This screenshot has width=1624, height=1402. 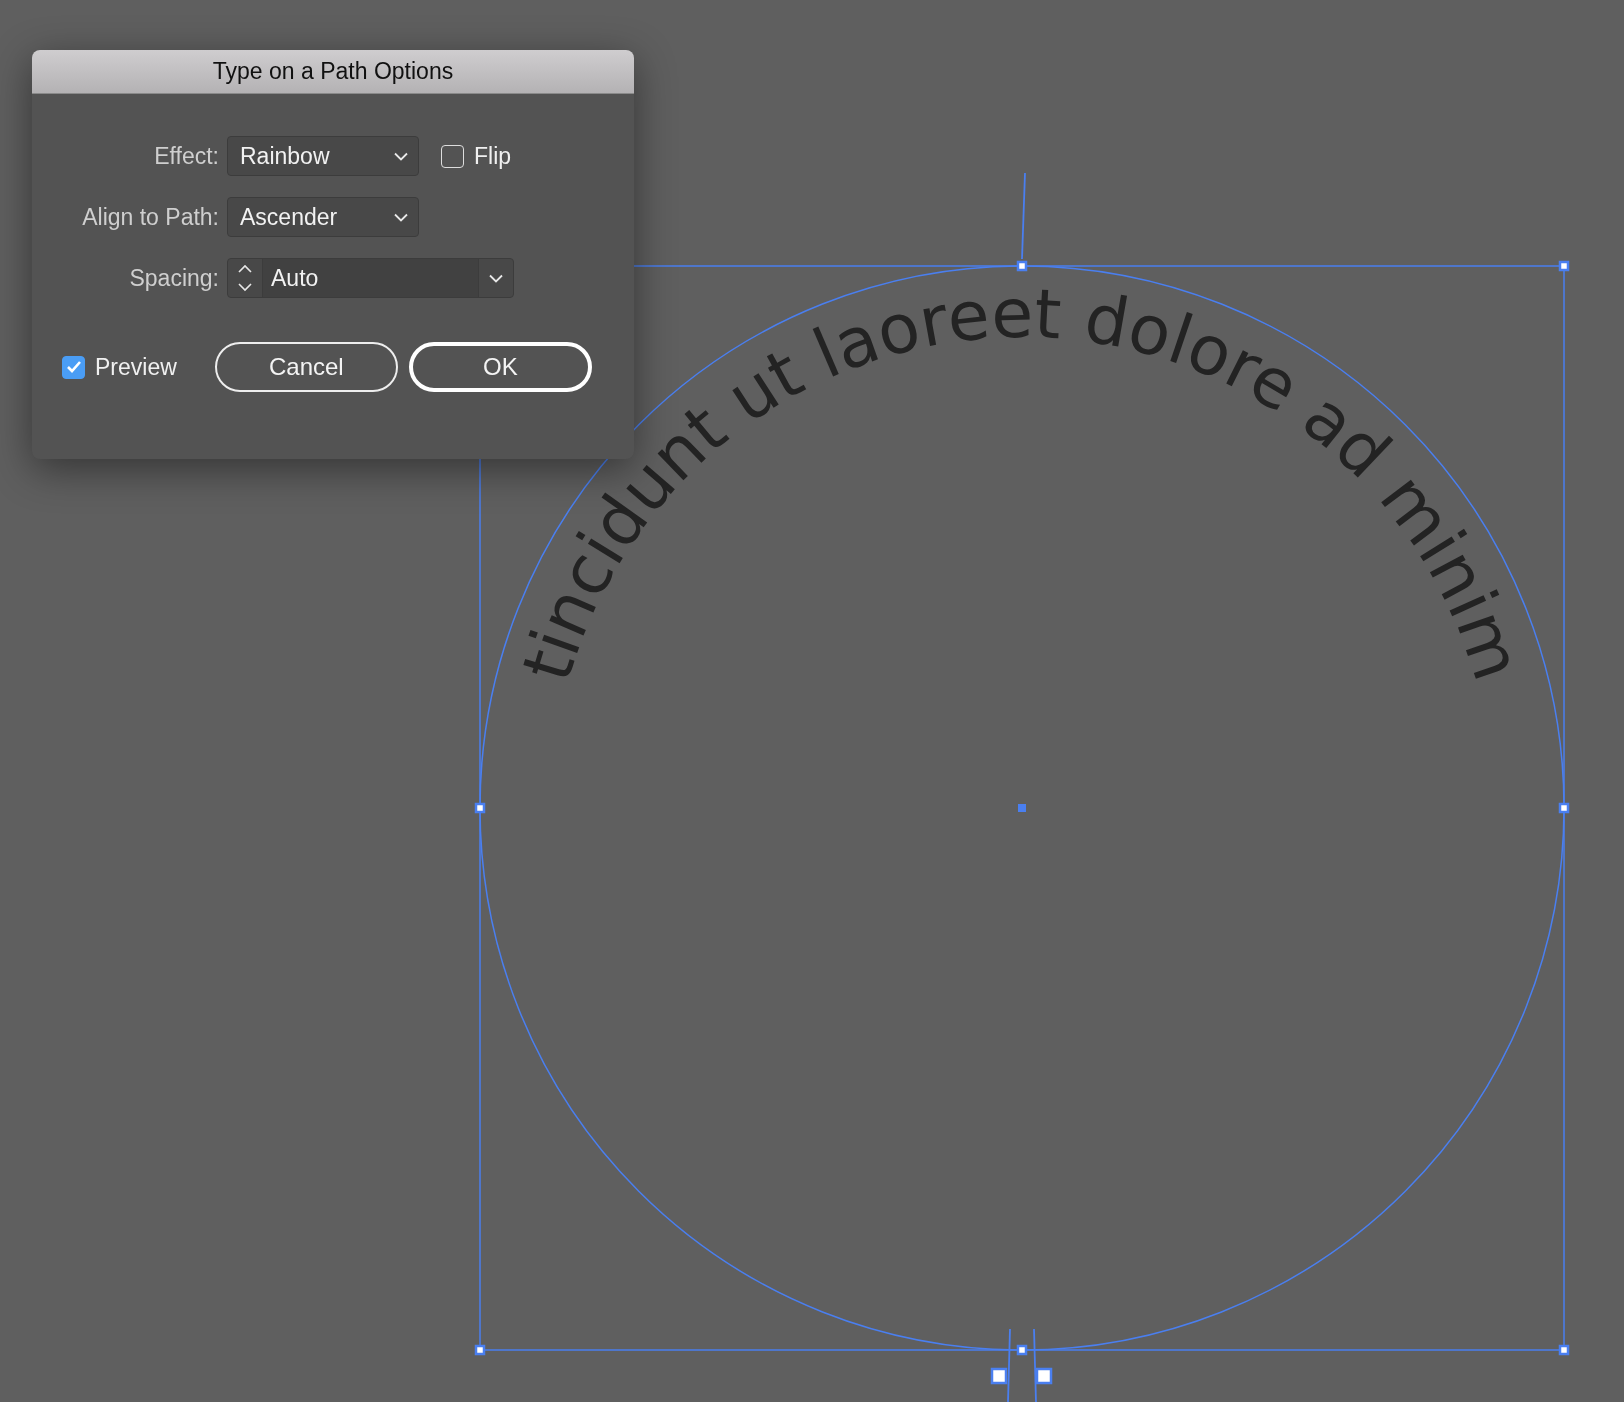 What do you see at coordinates (1023, 216) in the screenshot?
I see `path-start-marker` at bounding box center [1023, 216].